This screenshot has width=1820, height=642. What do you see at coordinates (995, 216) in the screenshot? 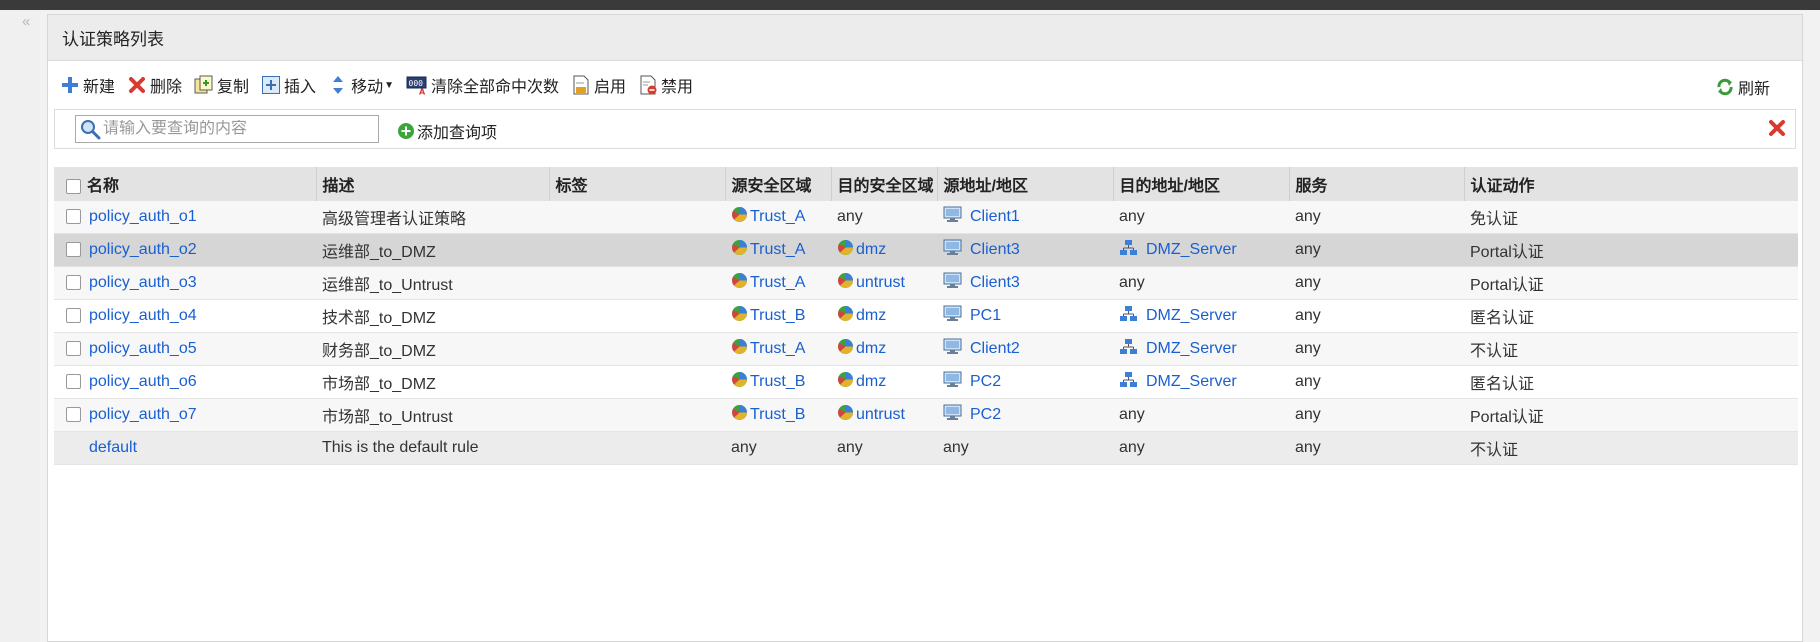
I see `src-addr-link: Client1` at bounding box center [995, 216].